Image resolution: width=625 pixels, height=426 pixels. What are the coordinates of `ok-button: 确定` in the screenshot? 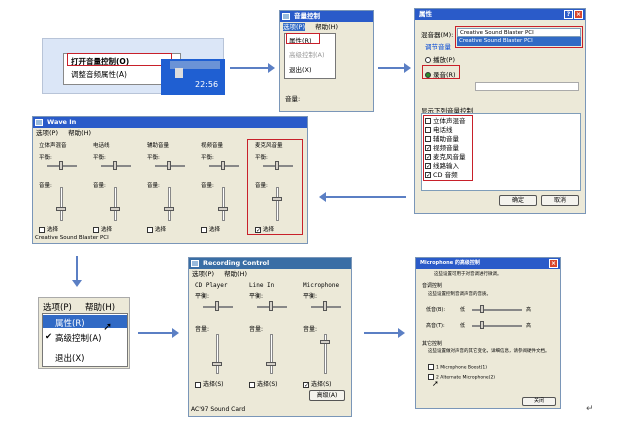 It's located at (518, 200).